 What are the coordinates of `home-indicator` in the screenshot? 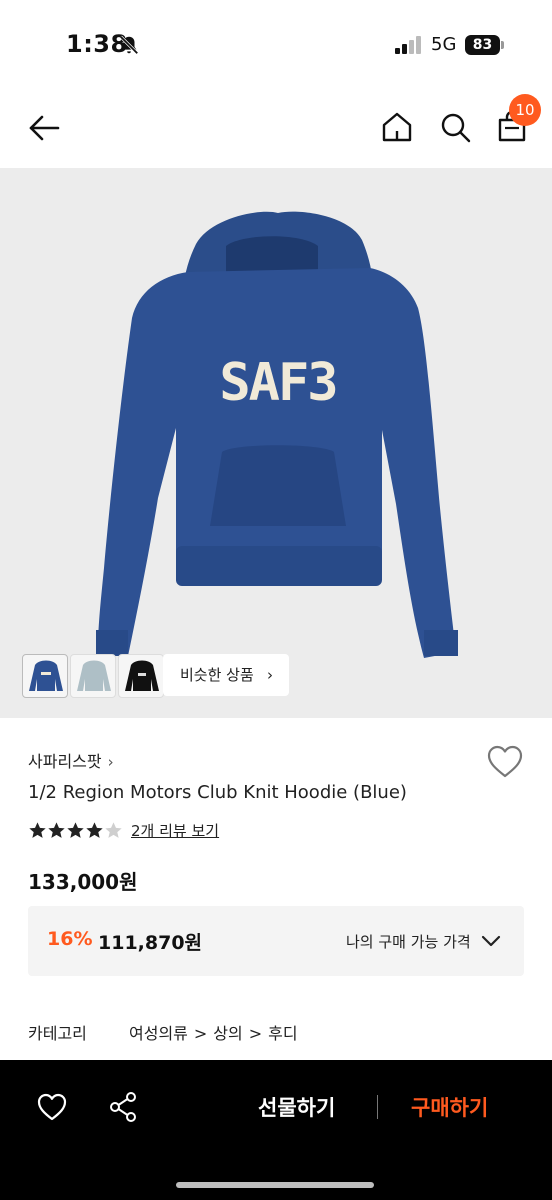 It's located at (275, 1185).